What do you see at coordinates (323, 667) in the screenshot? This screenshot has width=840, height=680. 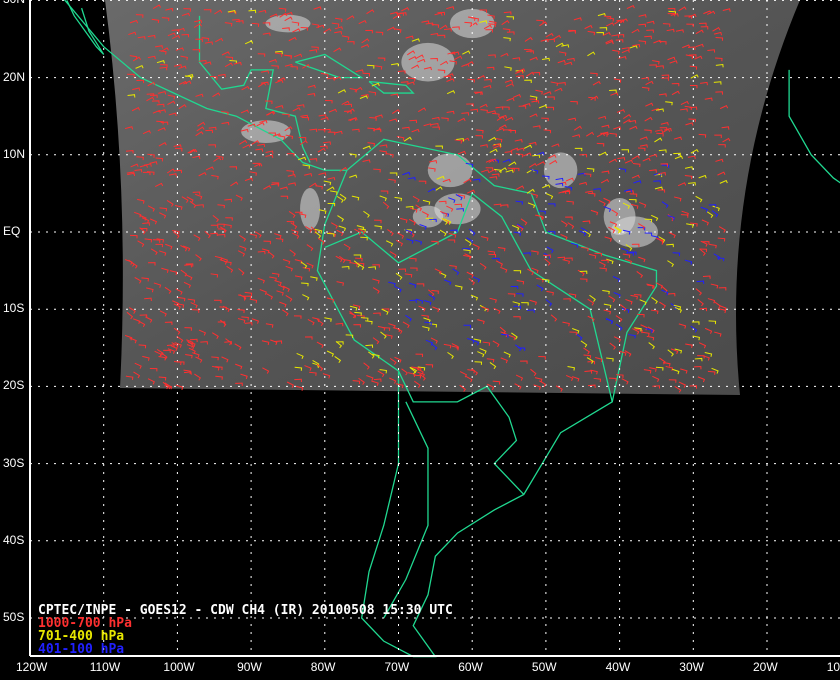 I see `longitude-label: 80W` at bounding box center [323, 667].